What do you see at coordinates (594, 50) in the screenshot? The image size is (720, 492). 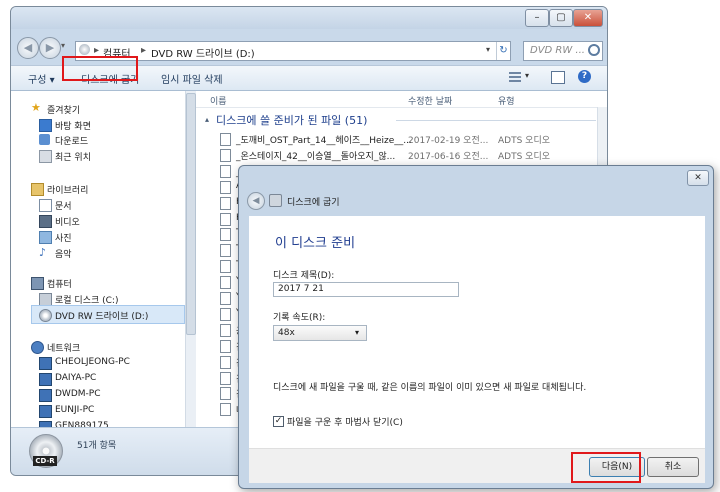 I see `search-icon` at bounding box center [594, 50].